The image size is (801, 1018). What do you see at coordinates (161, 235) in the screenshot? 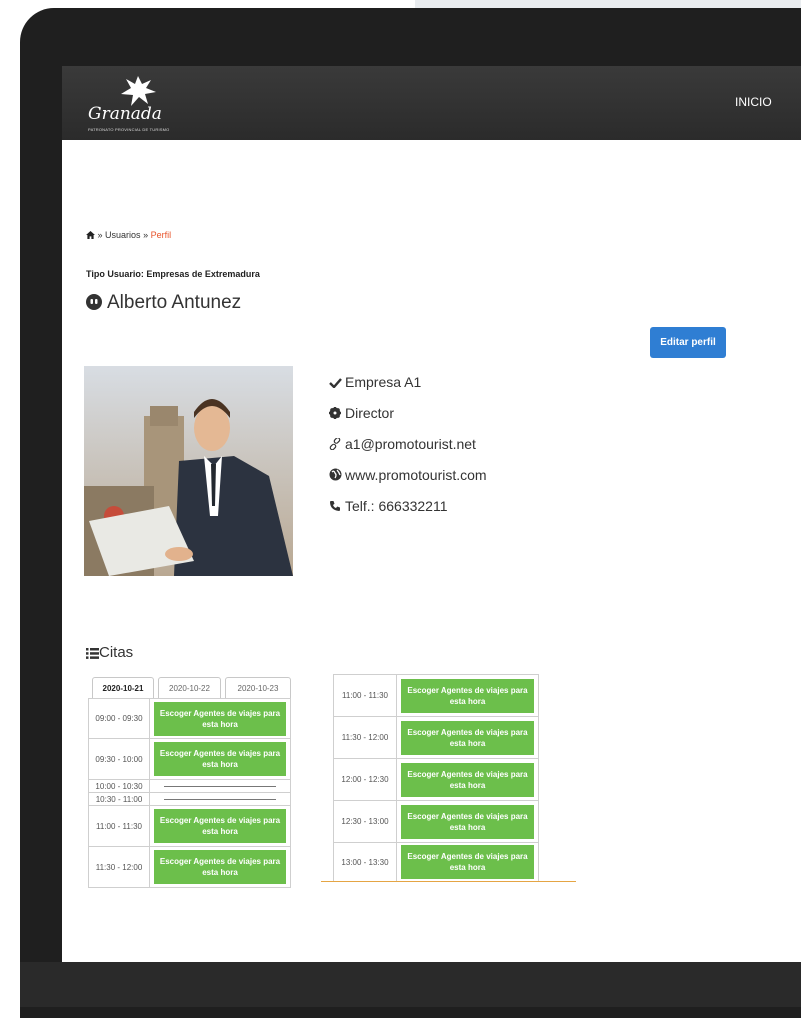
I see `breadcrumb-current: Perfil` at bounding box center [161, 235].